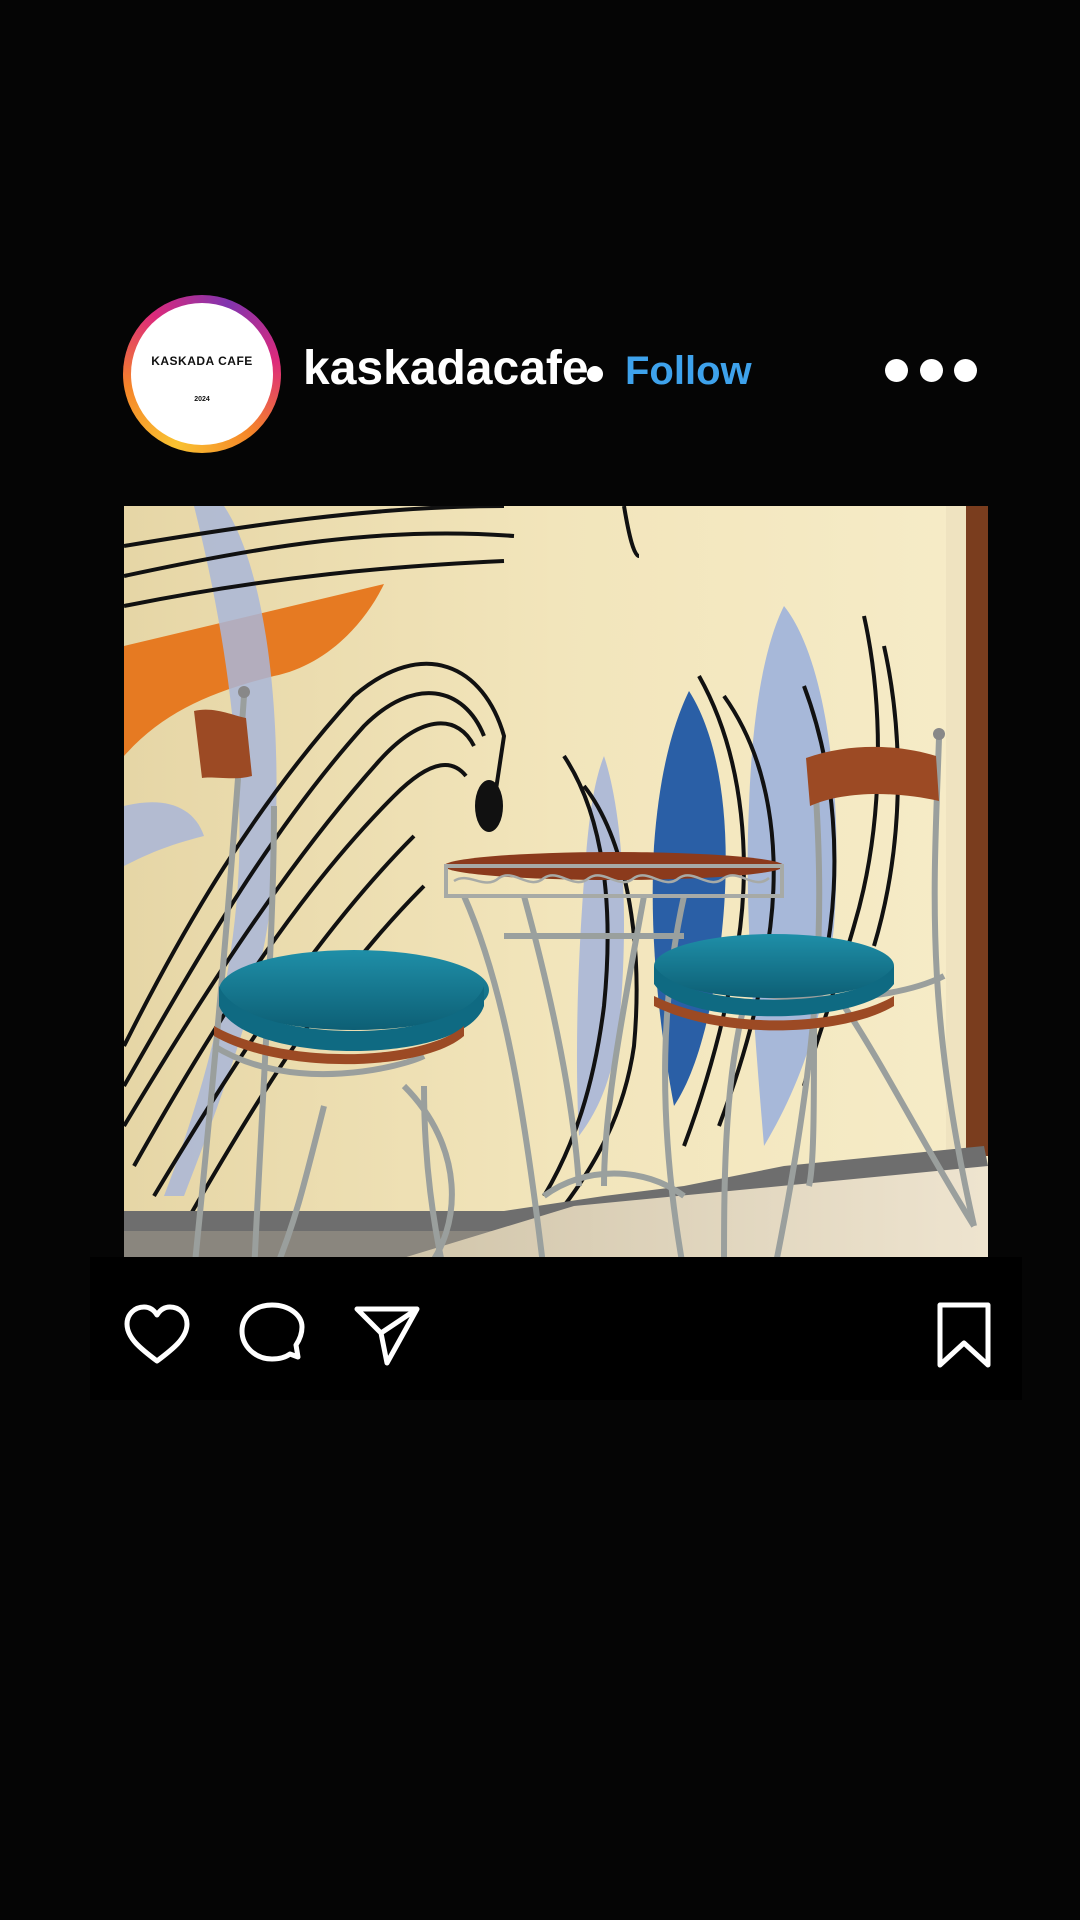 Image resolution: width=1080 pixels, height=1920 pixels. What do you see at coordinates (446, 369) in the screenshot?
I see `username: kaskadacafe` at bounding box center [446, 369].